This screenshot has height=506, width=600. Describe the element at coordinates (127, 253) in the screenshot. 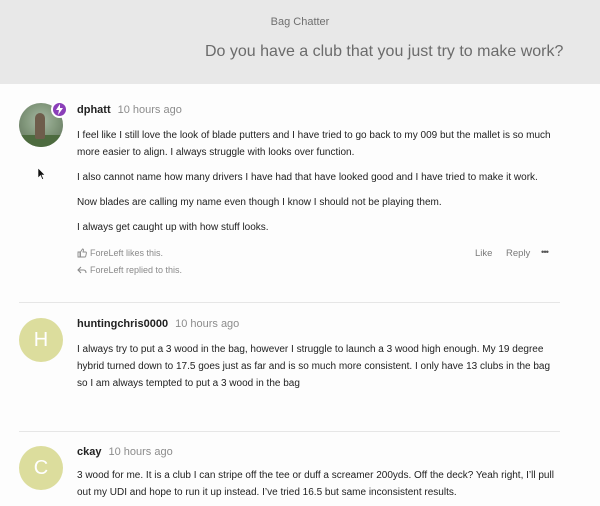

I see `likes-text: ForeLeft likes this.` at that location.